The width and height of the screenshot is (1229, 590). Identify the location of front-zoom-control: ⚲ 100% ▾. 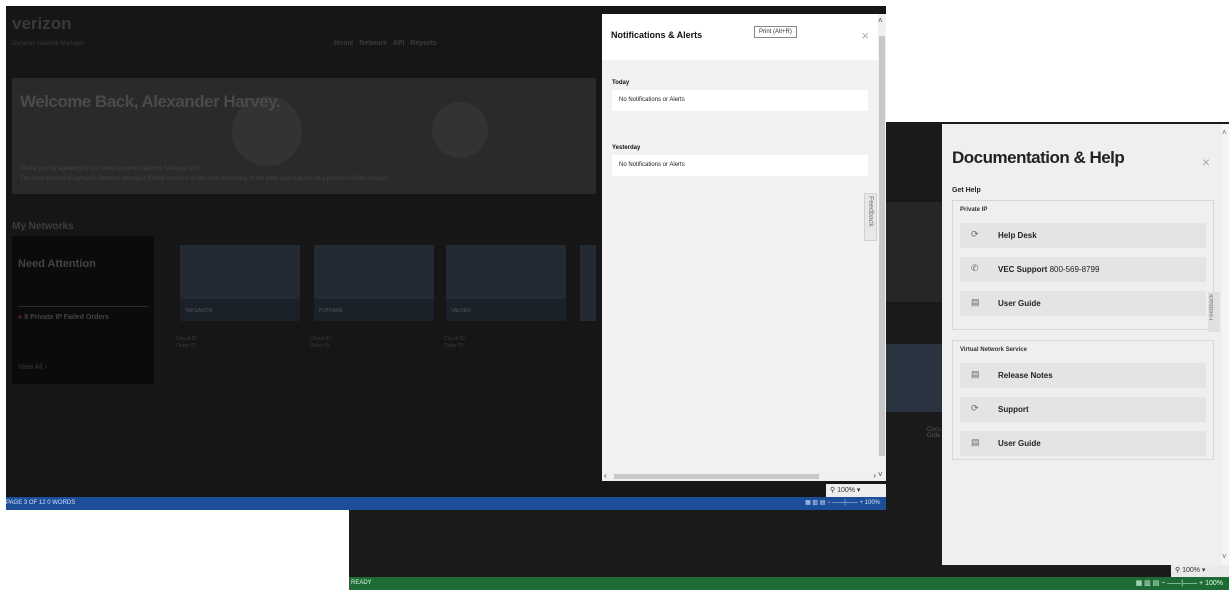
(856, 490).